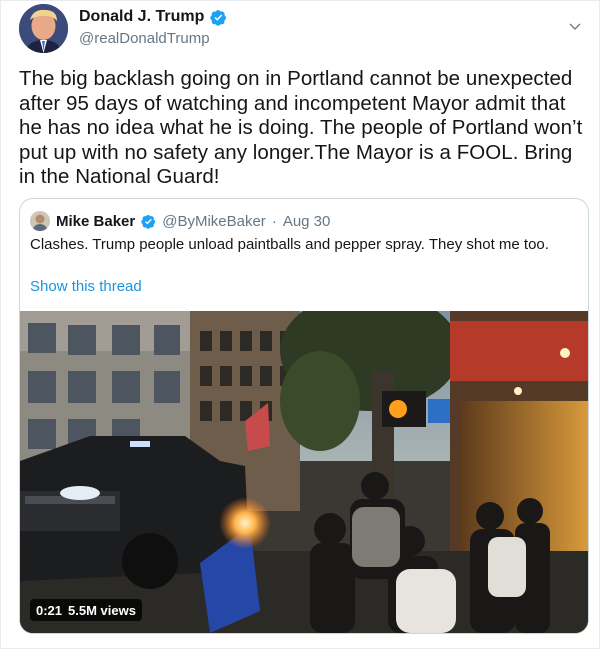  What do you see at coordinates (575, 27) in the screenshot?
I see `chevron-down-icon` at bounding box center [575, 27].